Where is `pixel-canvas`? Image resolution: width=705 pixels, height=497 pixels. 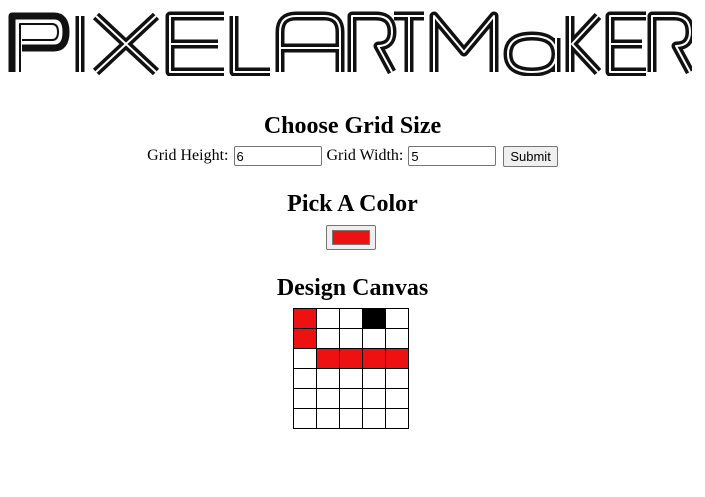
pixel-canvas is located at coordinates (351, 368).